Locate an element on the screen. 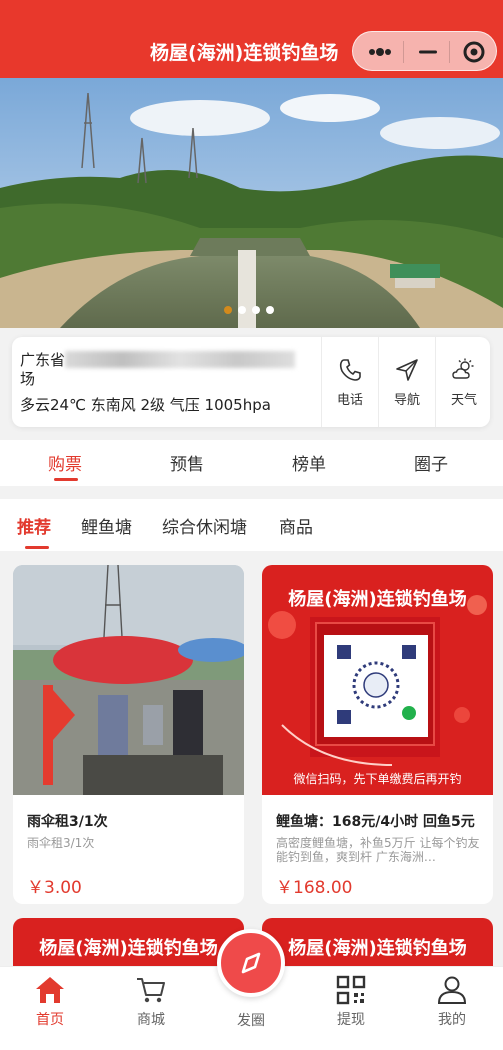 The width and height of the screenshot is (503, 1050). navigate-label: 导航 is located at coordinates (406, 400).